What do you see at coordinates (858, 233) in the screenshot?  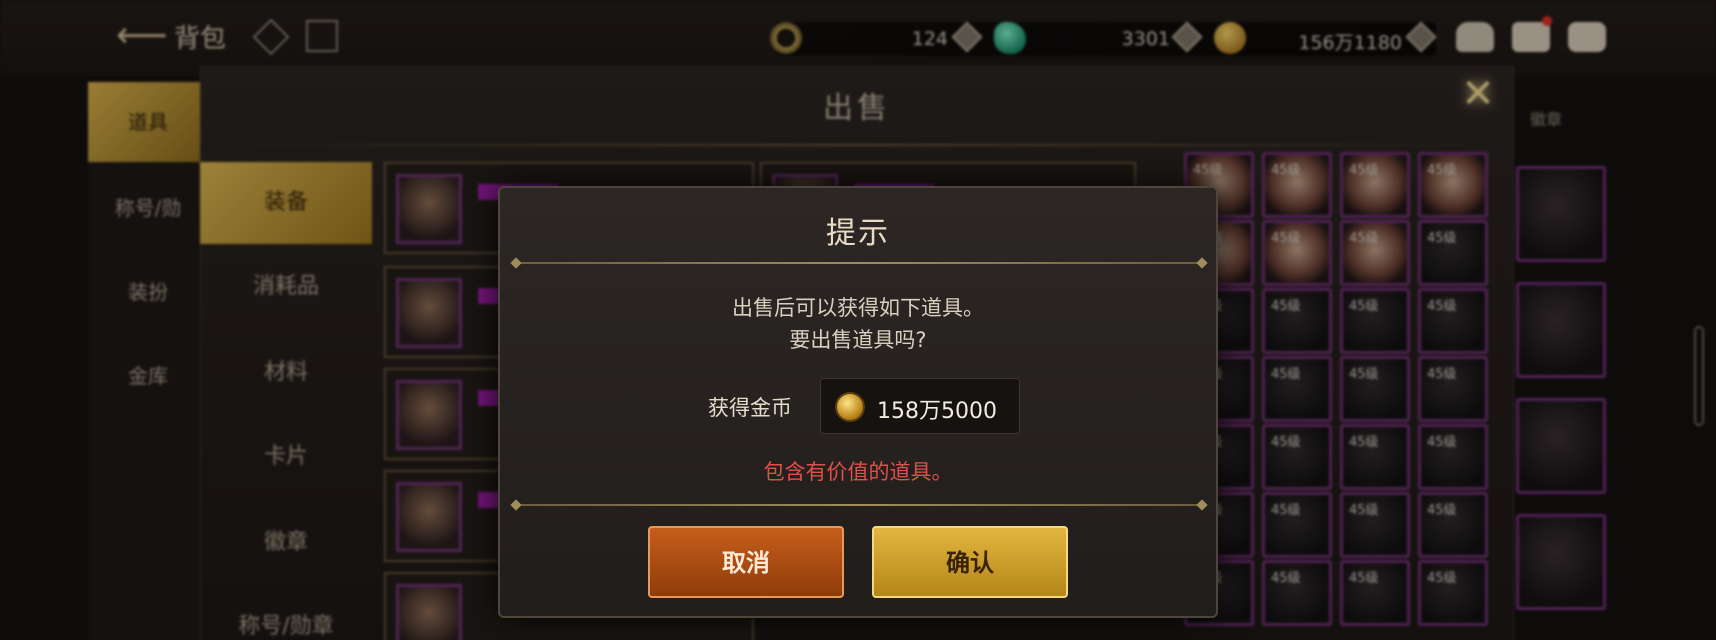 I see `dialog-title: 提示` at bounding box center [858, 233].